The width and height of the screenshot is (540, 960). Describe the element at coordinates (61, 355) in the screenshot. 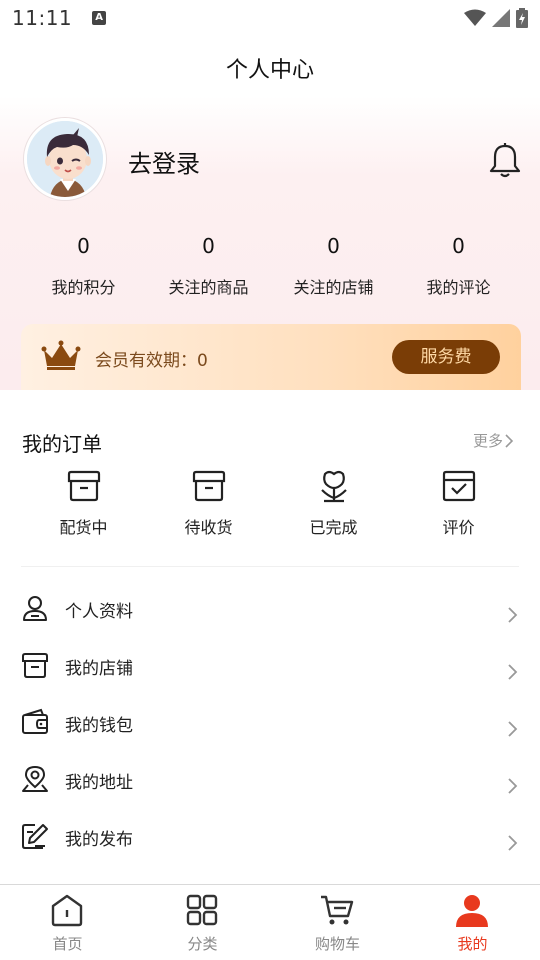

I see `crown-icon` at that location.